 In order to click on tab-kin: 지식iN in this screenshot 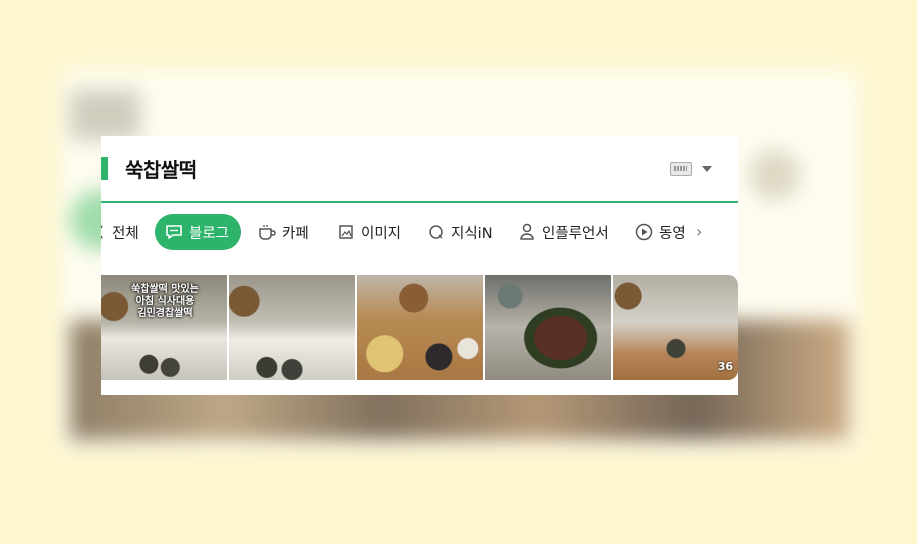, I will do `click(460, 232)`.